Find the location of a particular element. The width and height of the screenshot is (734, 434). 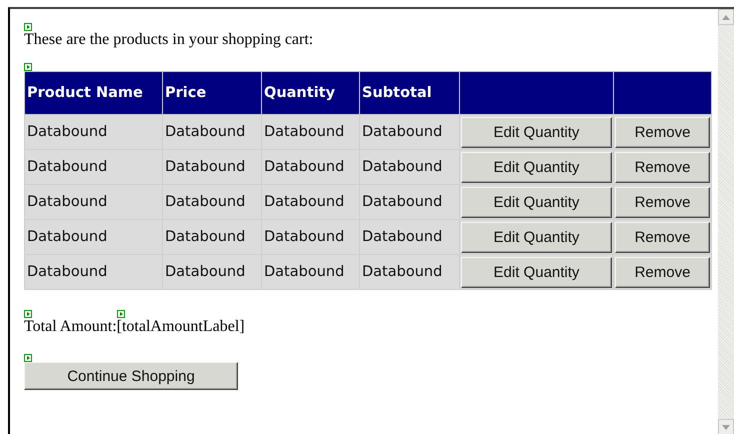

scroll-down-button is located at coordinates (726, 426).